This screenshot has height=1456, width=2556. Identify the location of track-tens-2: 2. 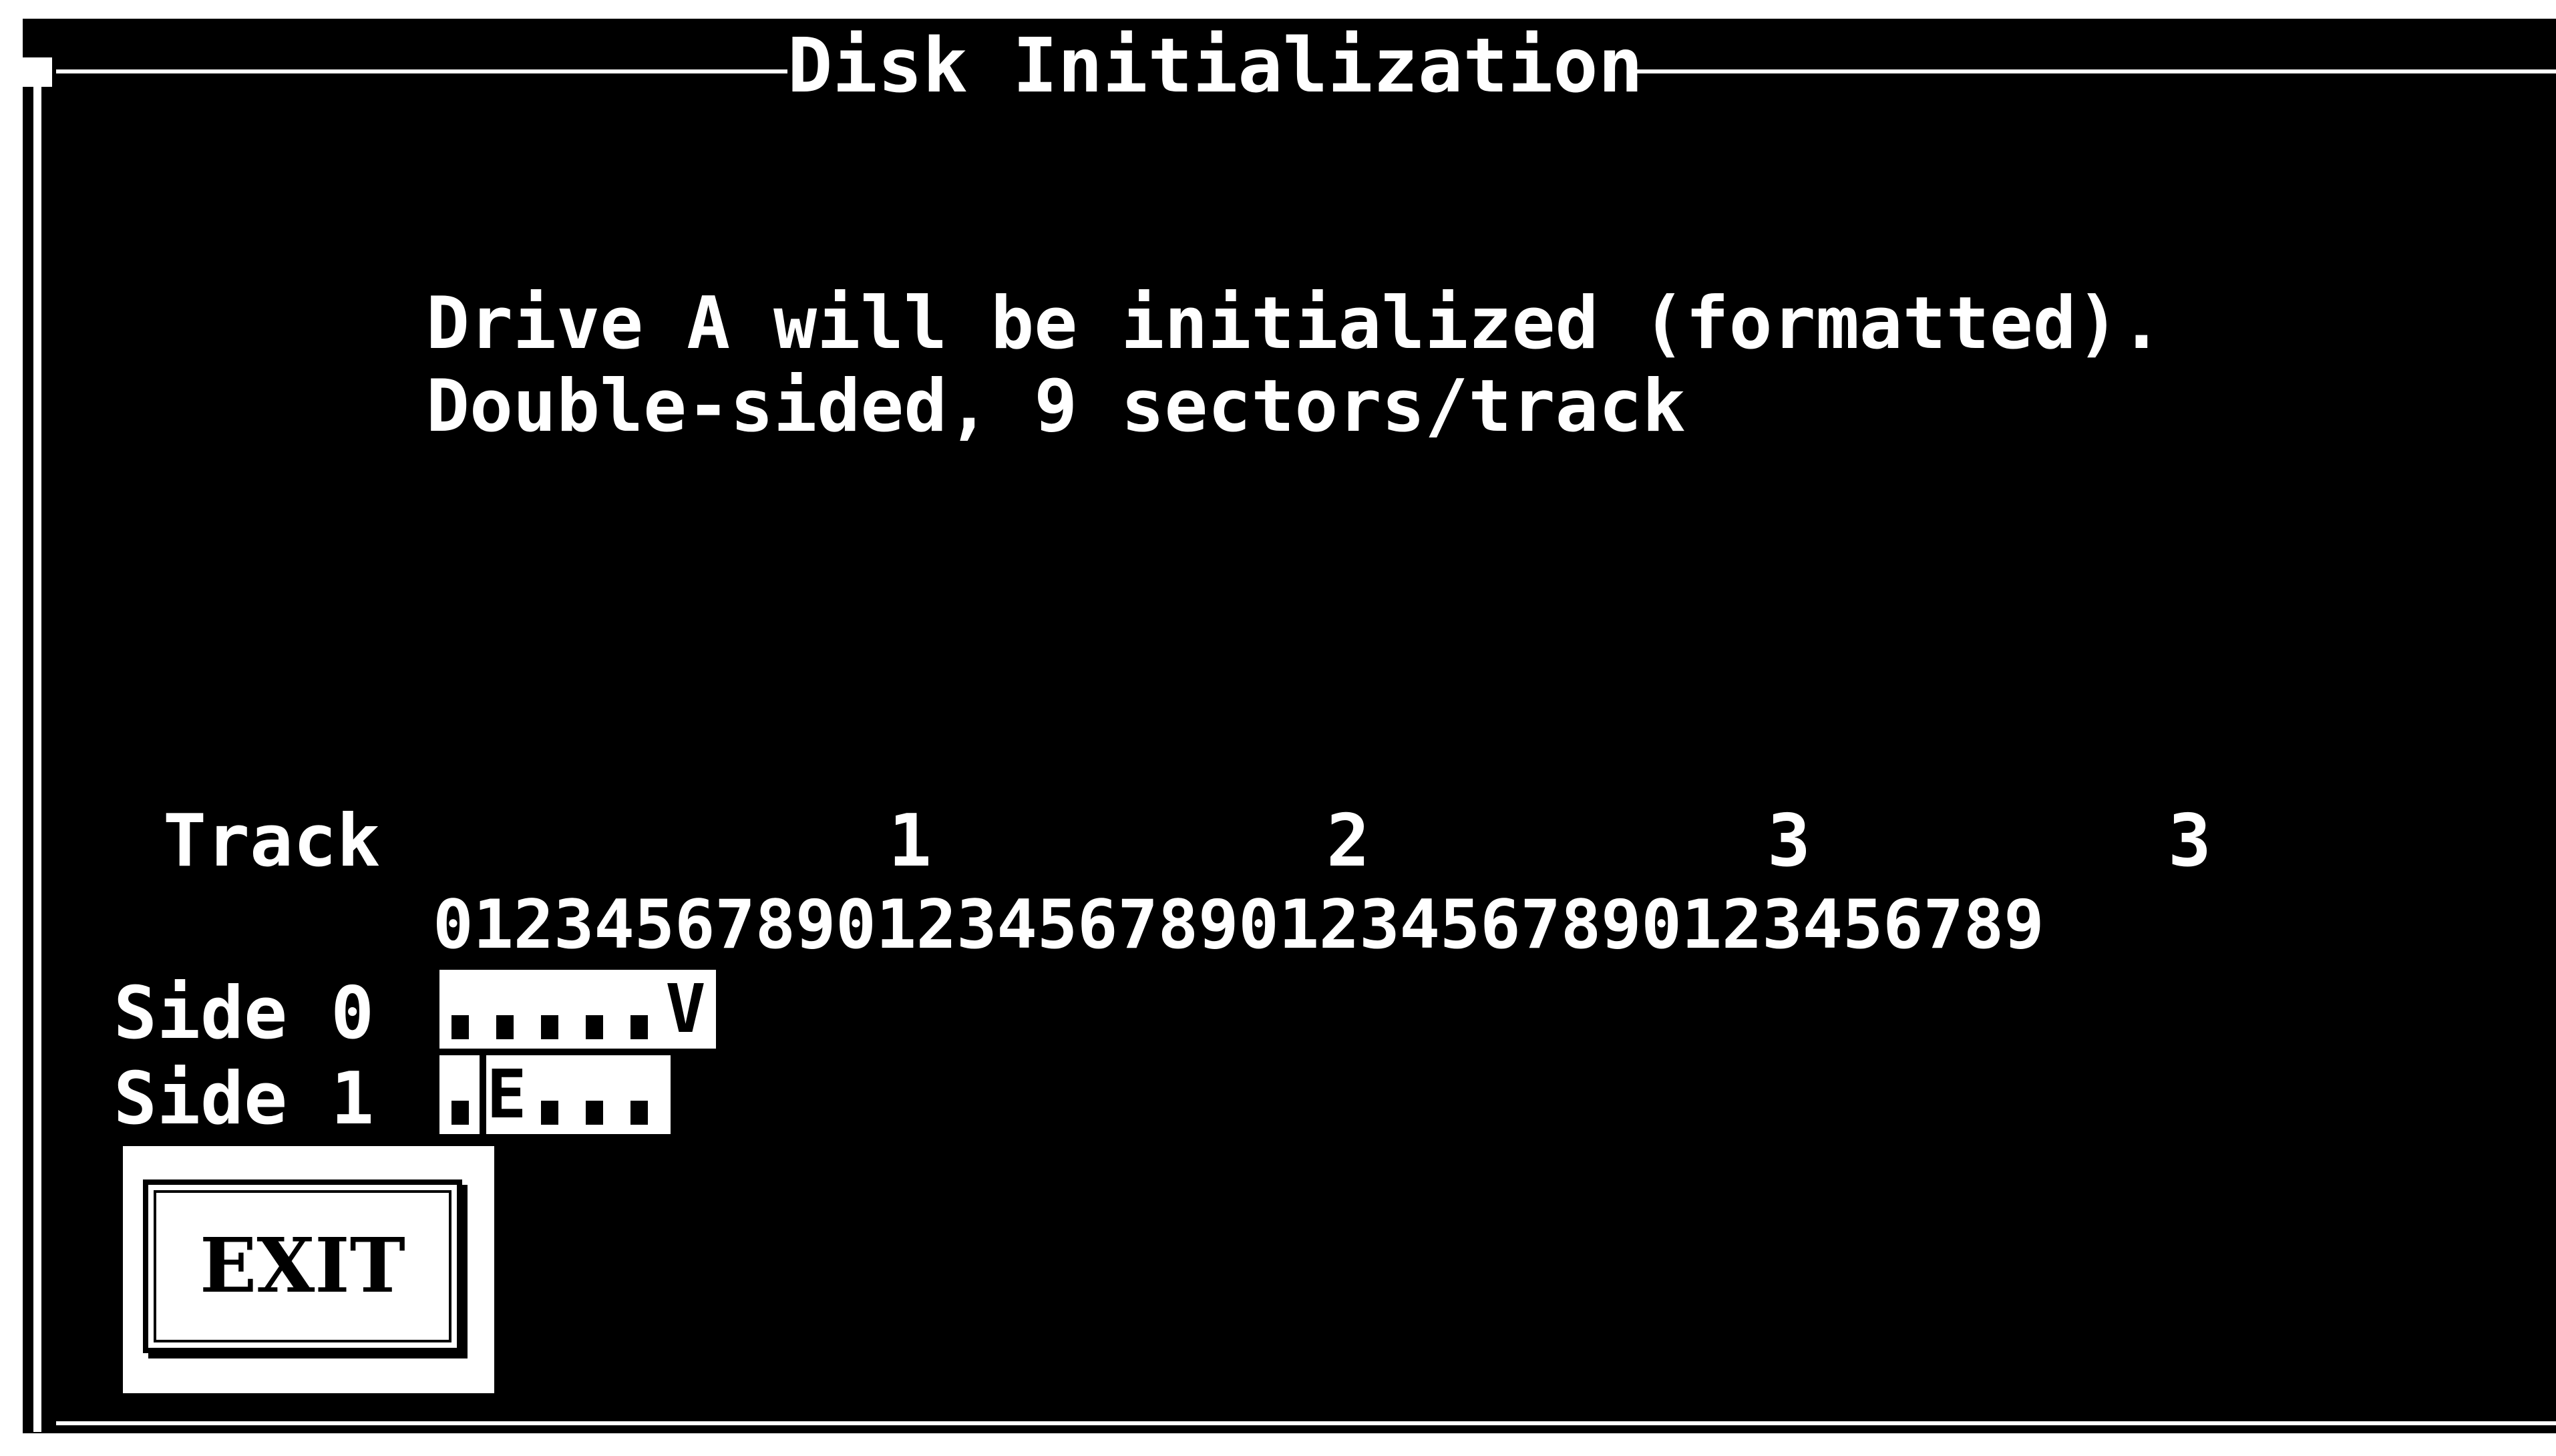
(1348, 841).